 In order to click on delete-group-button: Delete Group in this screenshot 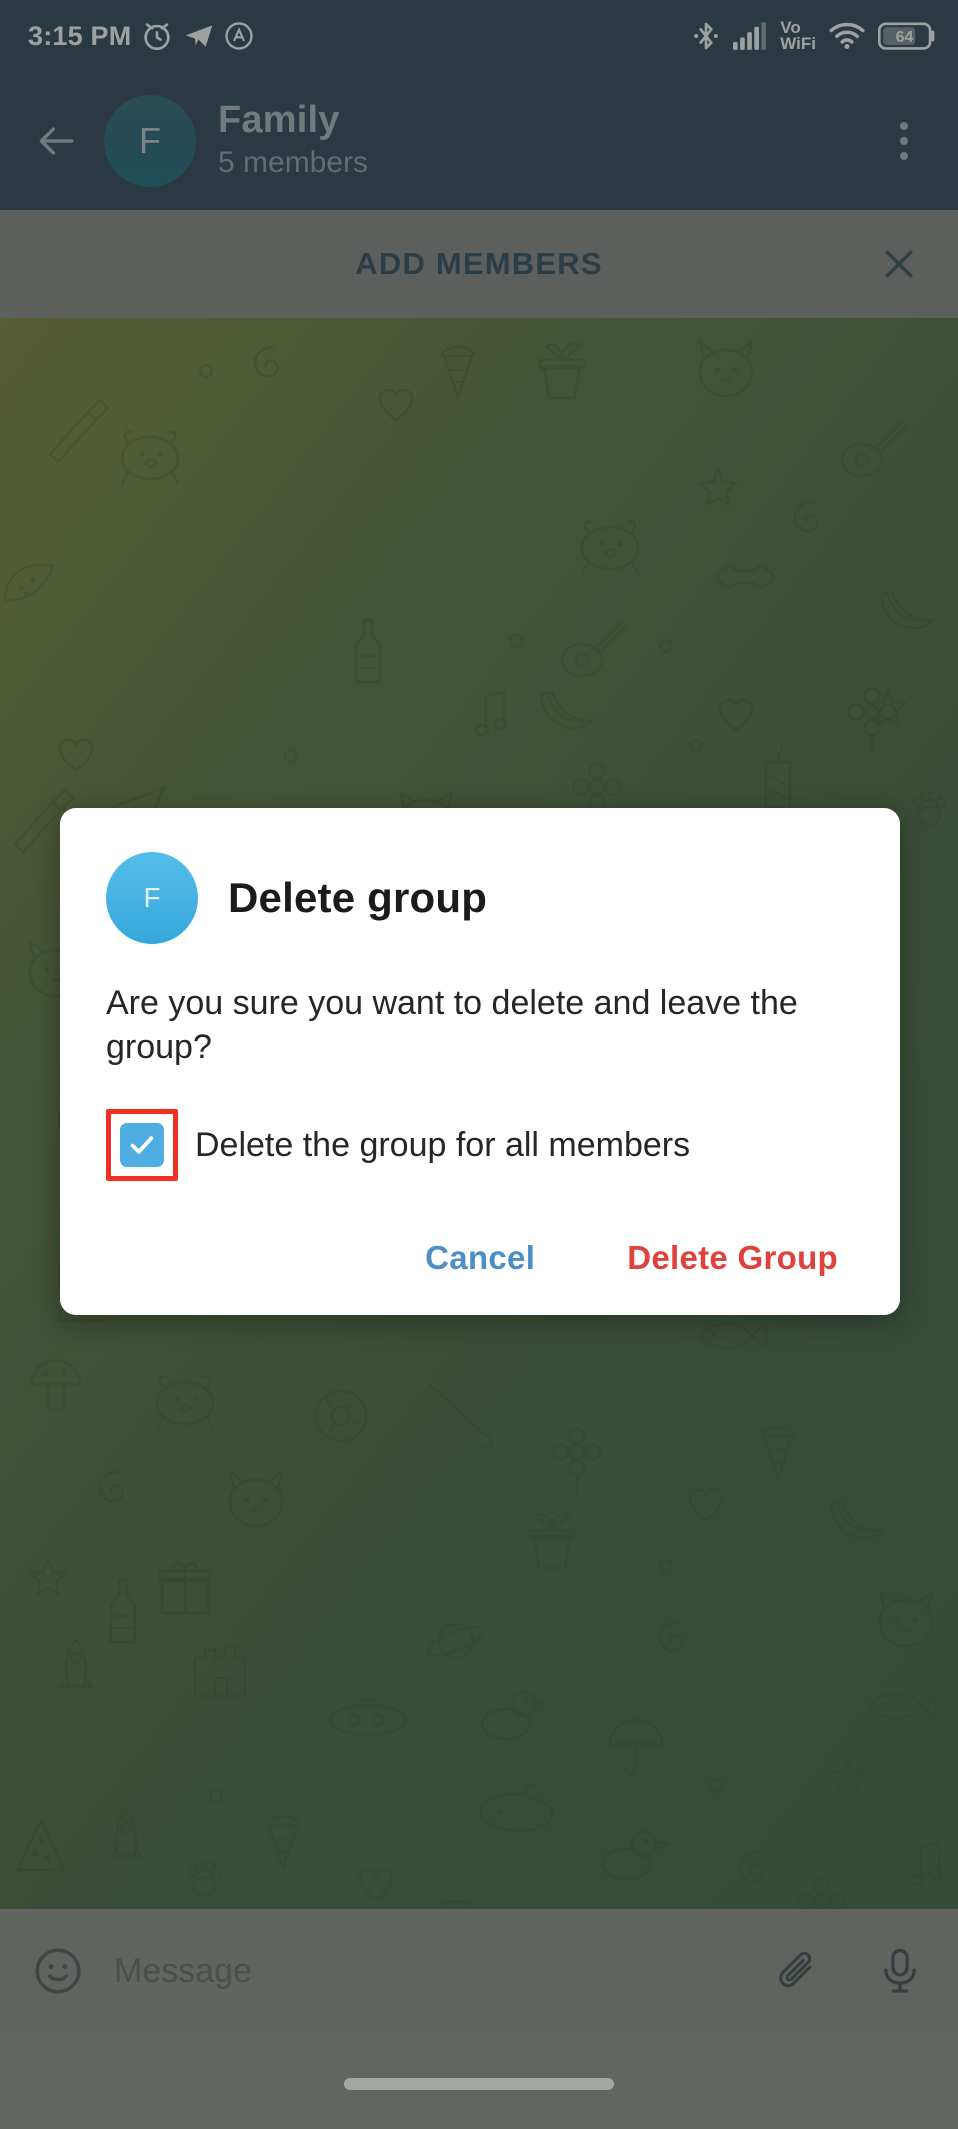, I will do `click(732, 1258)`.